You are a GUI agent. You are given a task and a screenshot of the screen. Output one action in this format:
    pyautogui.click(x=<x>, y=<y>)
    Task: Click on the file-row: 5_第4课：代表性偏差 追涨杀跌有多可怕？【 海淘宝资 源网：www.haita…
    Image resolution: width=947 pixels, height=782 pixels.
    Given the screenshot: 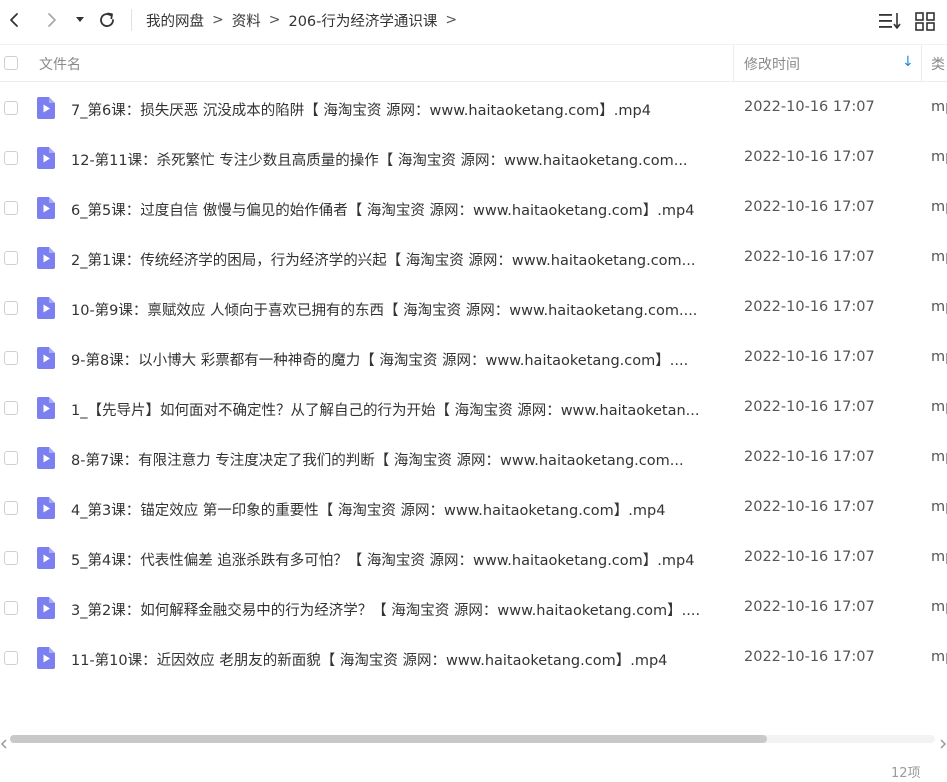 What is the action you would take?
    pyautogui.click(x=473, y=558)
    